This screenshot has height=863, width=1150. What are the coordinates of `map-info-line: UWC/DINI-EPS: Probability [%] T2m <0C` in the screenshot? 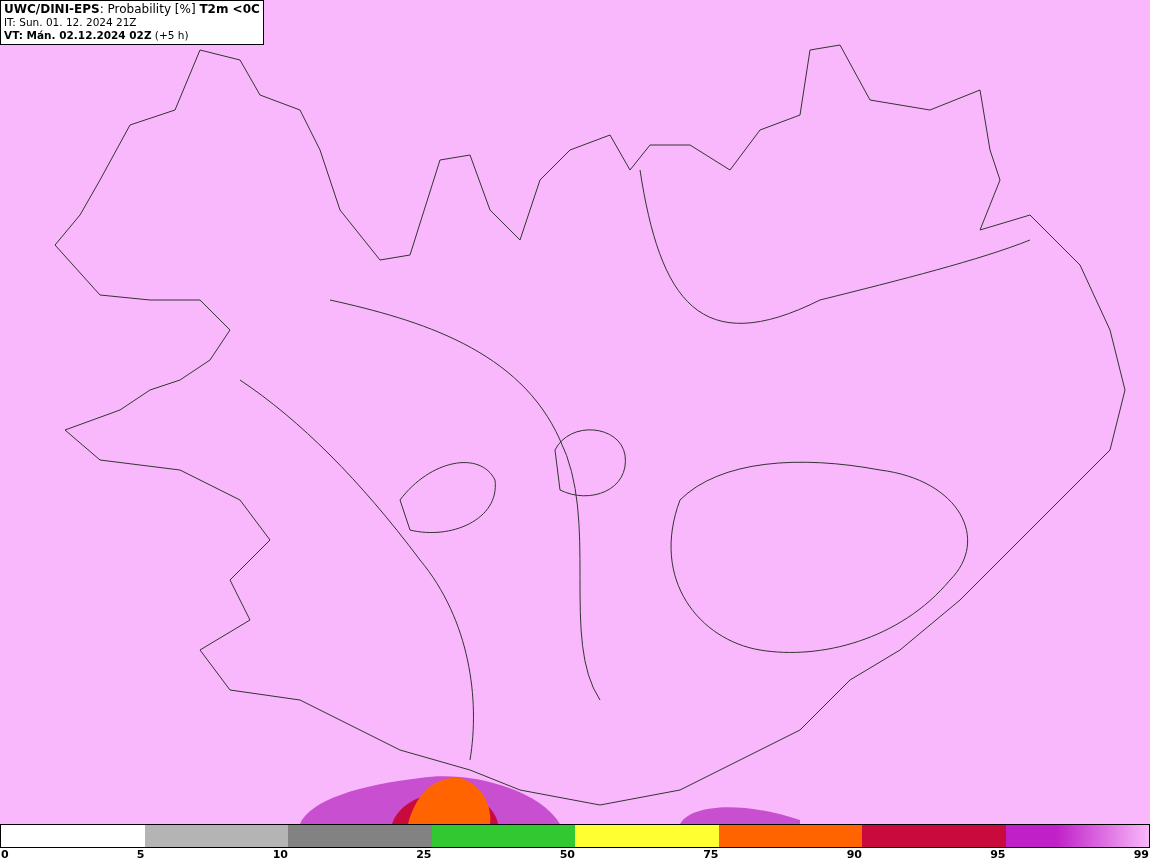 It's located at (132, 9).